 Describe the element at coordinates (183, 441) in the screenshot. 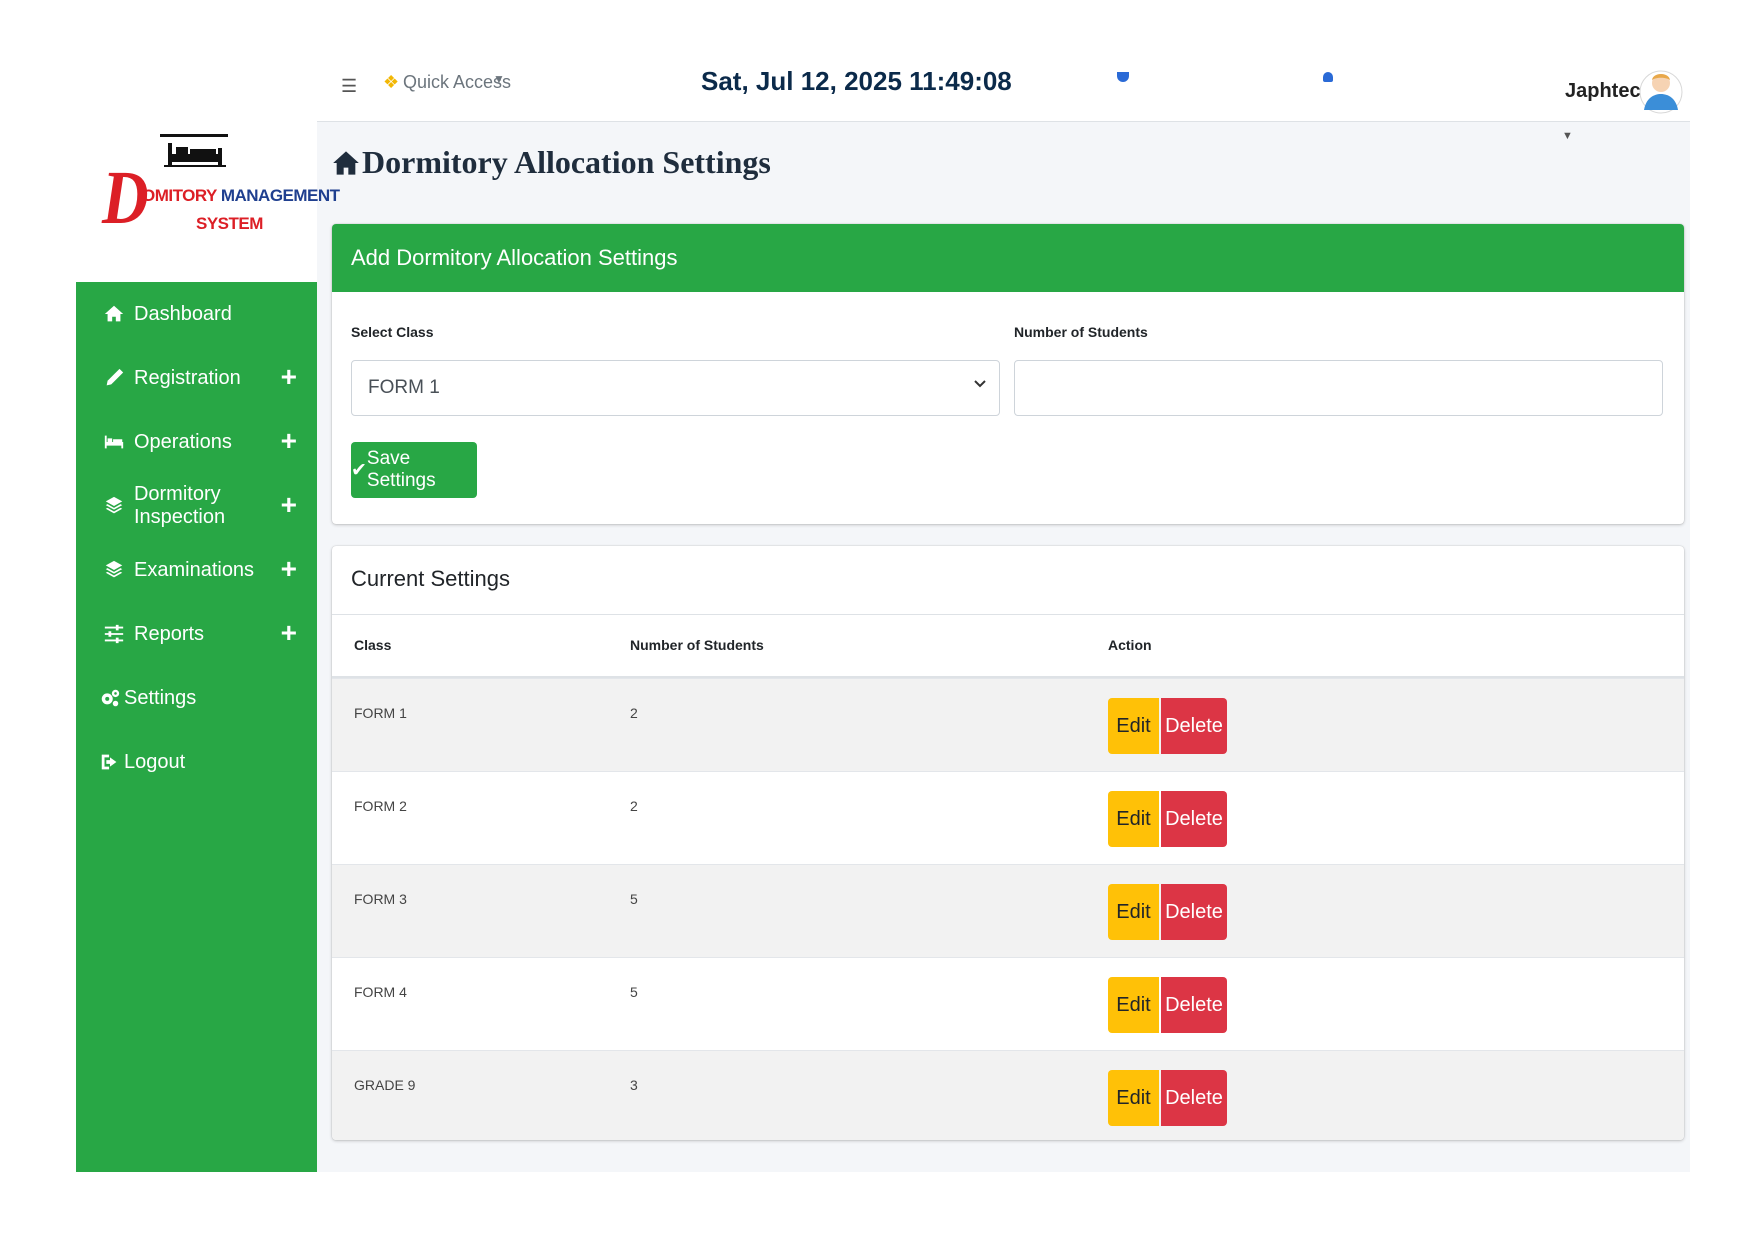

I see `sidebar-item-label: Operations` at that location.